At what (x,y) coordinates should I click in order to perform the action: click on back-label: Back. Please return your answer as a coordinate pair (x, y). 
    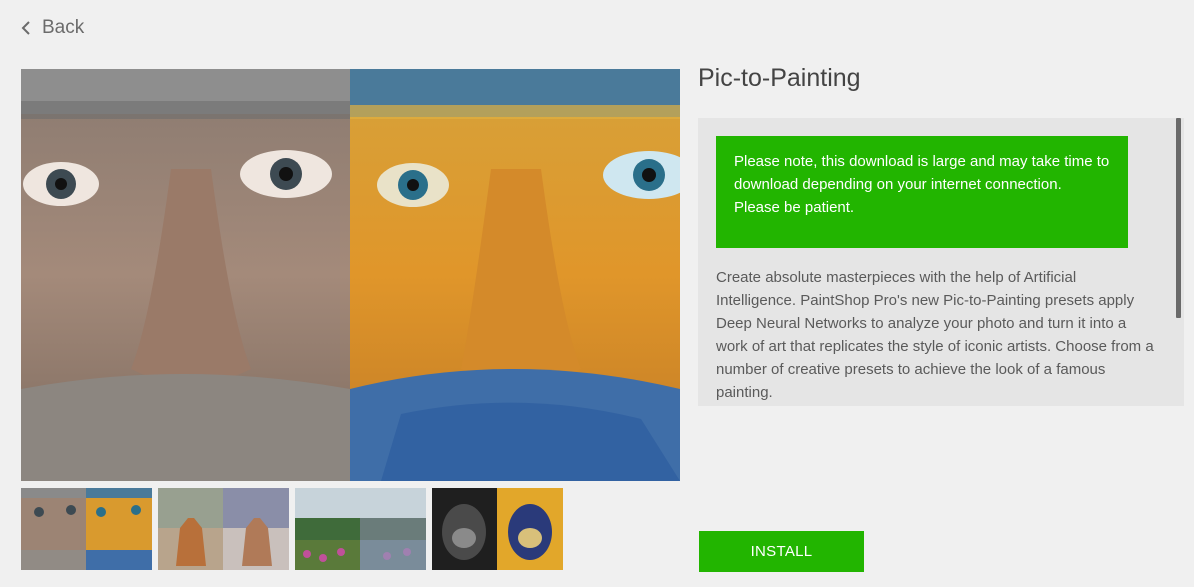
    Looking at the image, I should click on (63, 27).